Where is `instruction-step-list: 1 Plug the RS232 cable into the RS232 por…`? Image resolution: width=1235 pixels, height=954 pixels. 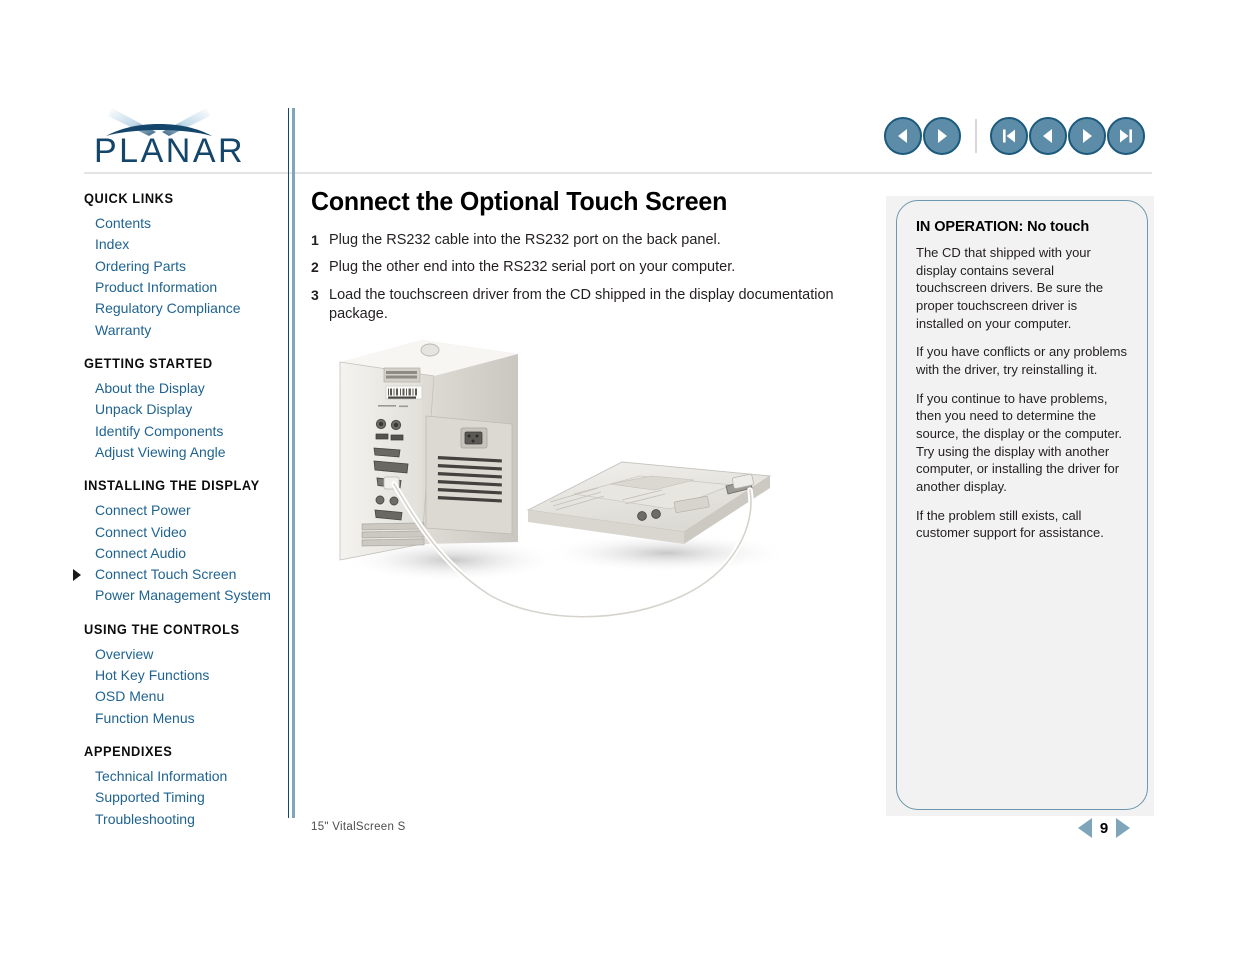 instruction-step-list: 1 Plug the RS232 cable into the RS232 por… is located at coordinates (581, 277).